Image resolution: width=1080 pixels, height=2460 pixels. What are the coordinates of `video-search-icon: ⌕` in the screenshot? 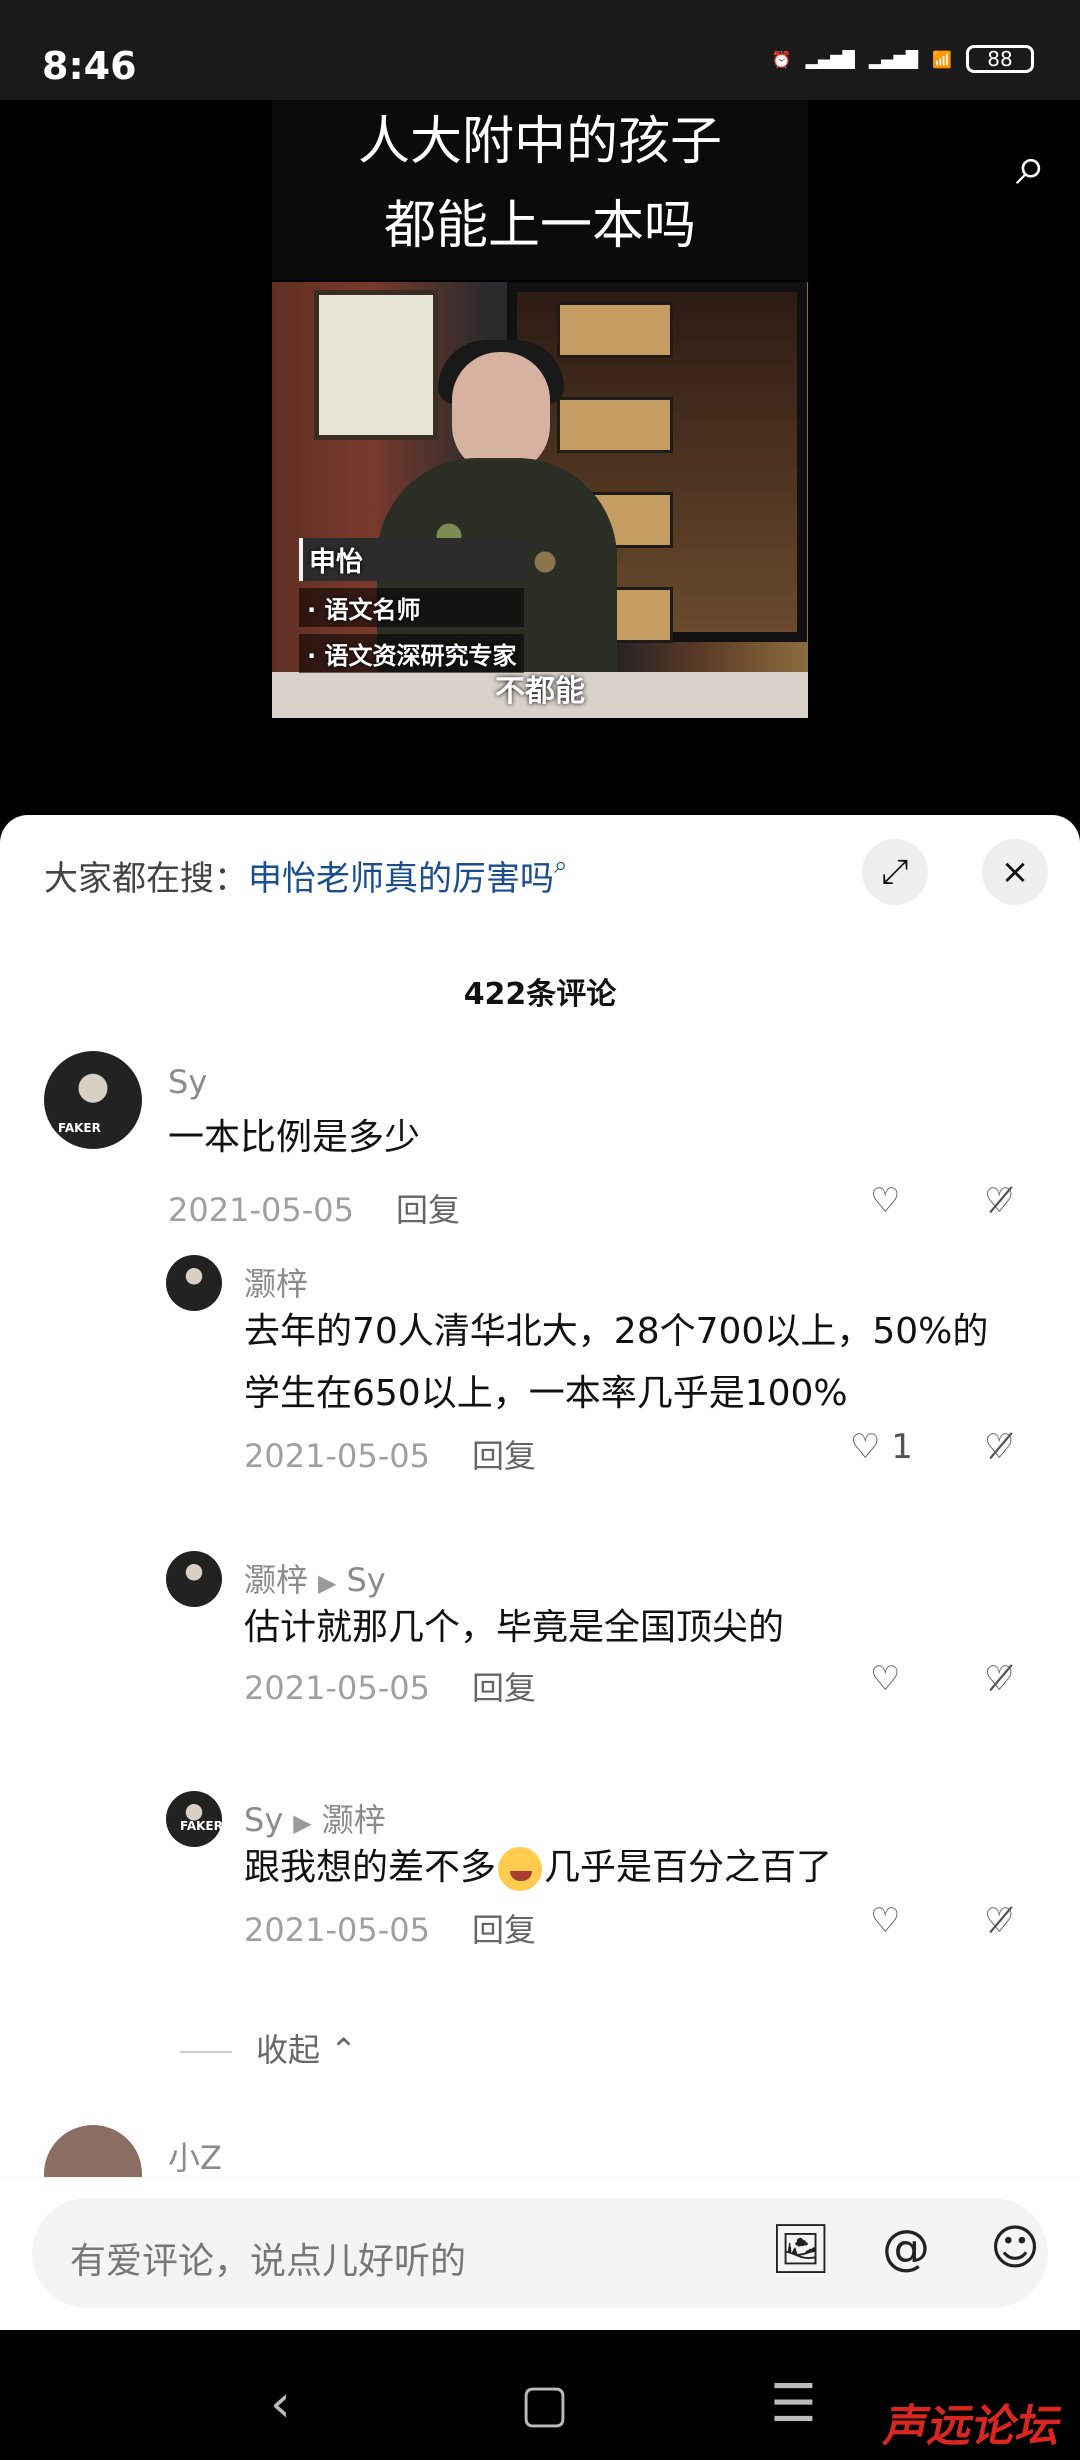 It's located at (1031, 166).